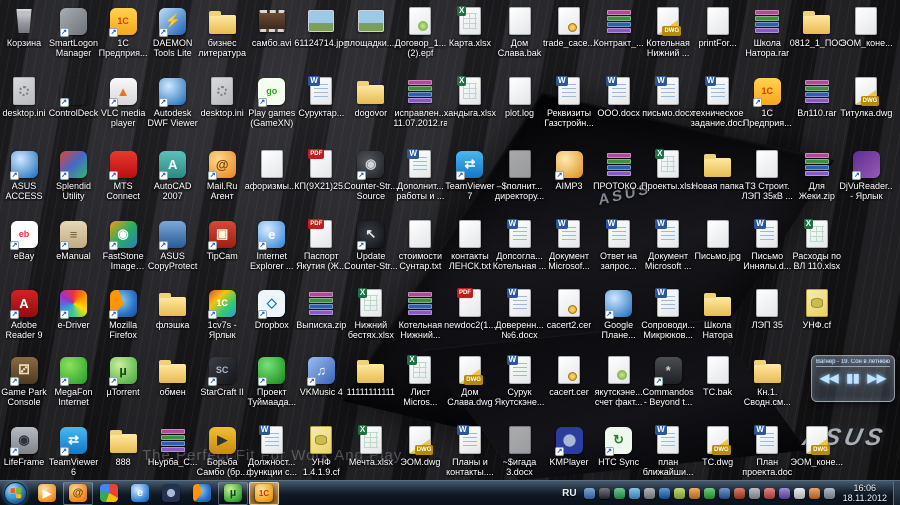 This screenshot has width=900, height=505. I want to click on taskbar-item-1c: 1С, so click(264, 493).